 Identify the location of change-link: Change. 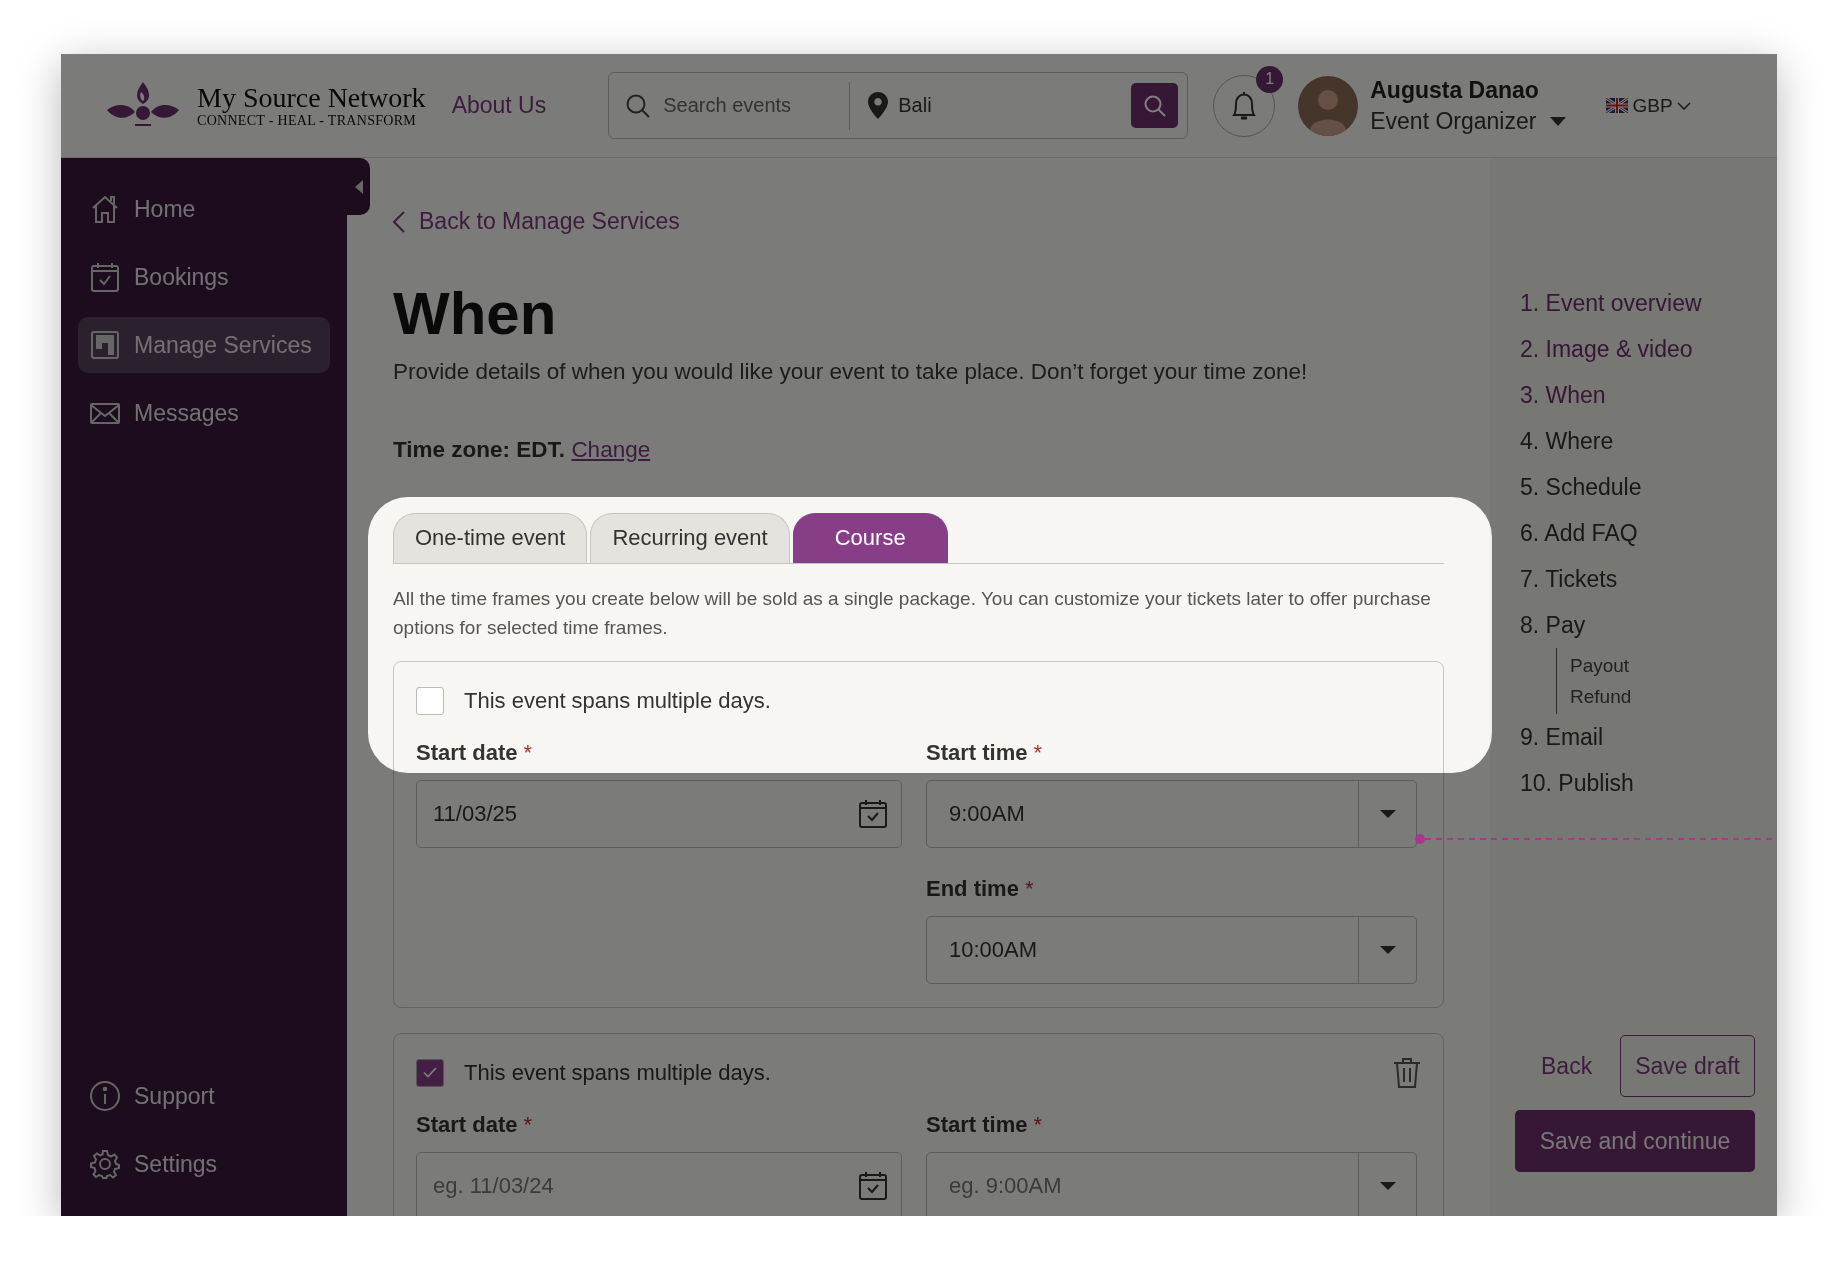
(611, 449).